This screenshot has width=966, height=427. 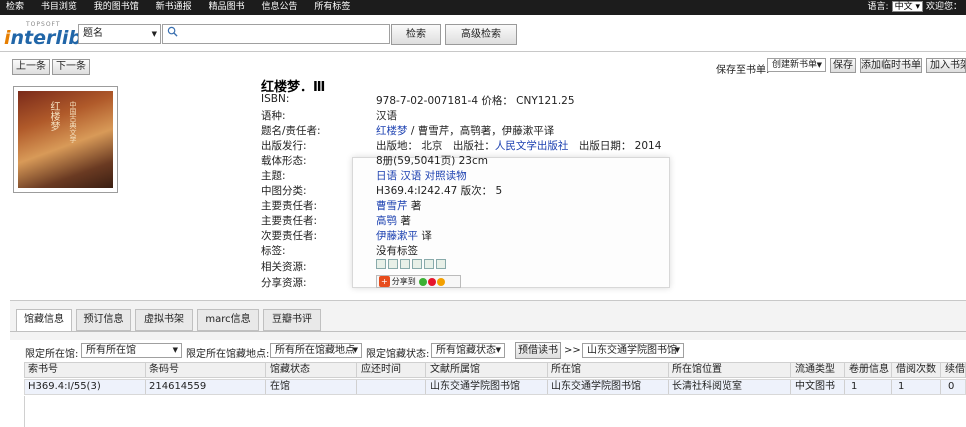 What do you see at coordinates (403, 281) in the screenshot?
I see `share-label: 分享到` at bounding box center [403, 281].